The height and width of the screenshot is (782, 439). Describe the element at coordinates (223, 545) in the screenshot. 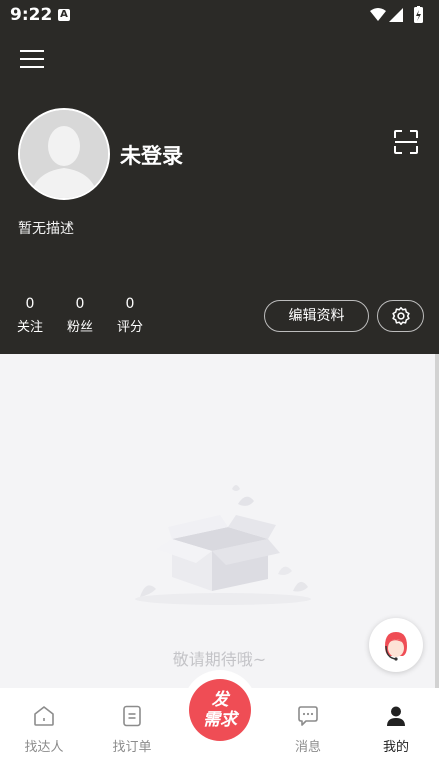

I see `empty-box-icon` at that location.